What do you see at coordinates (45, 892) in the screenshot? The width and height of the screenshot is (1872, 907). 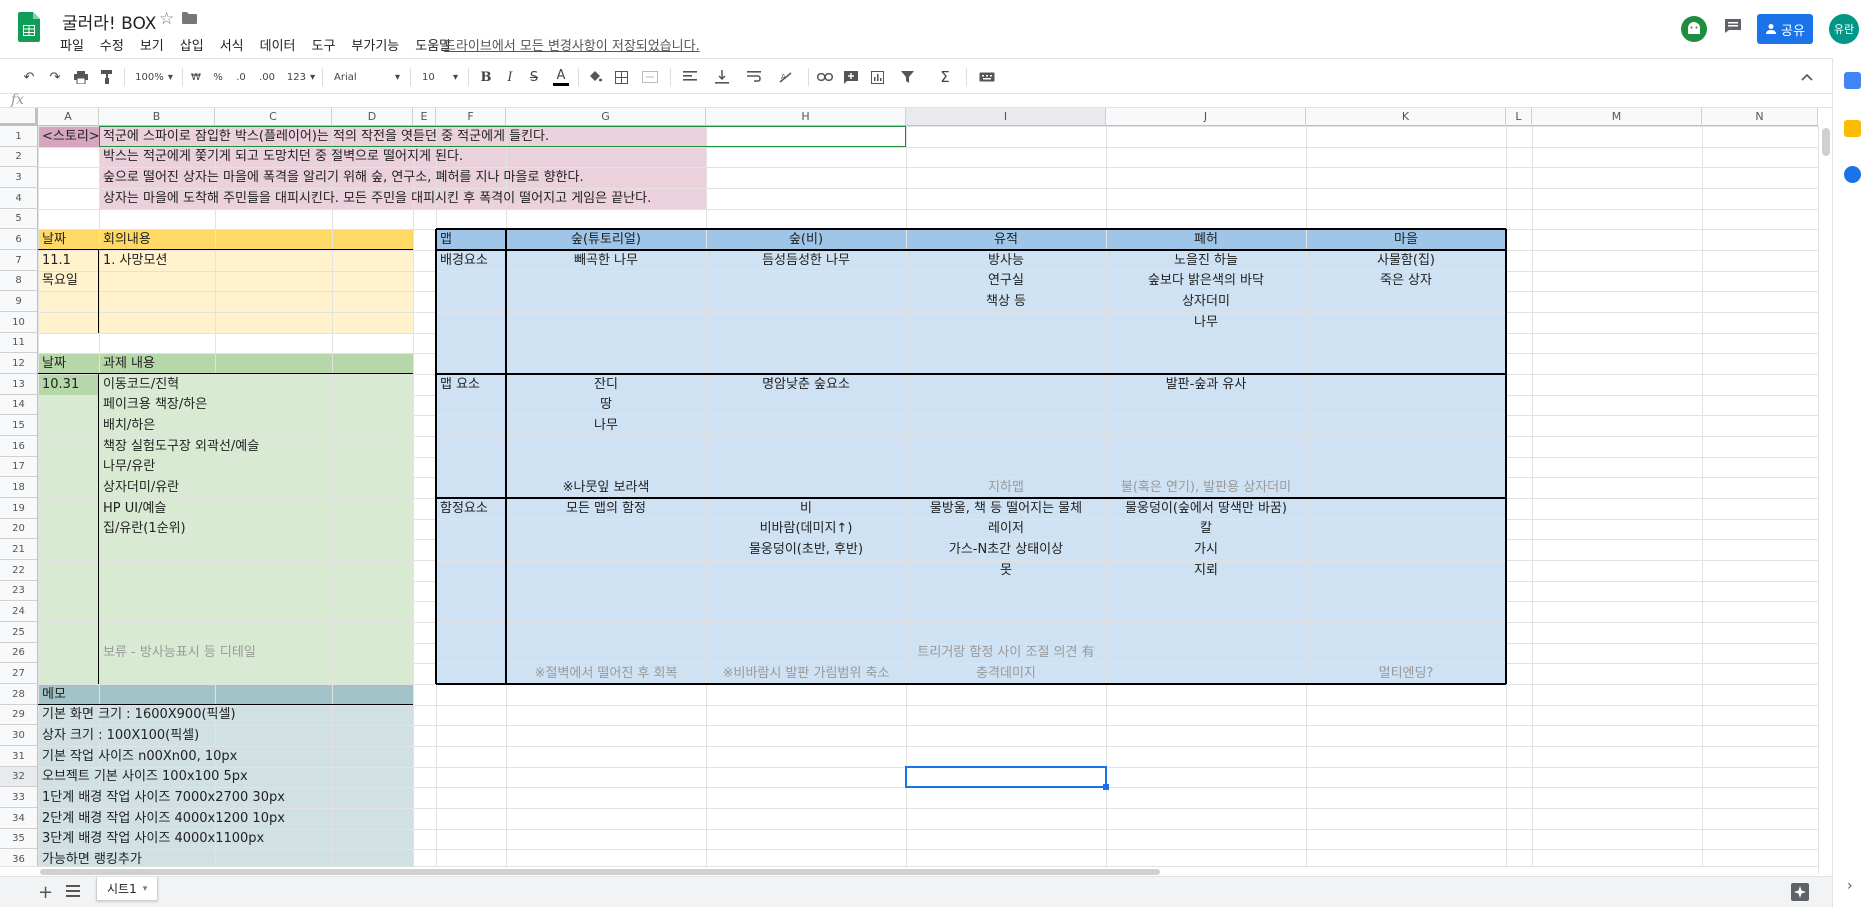 I see `add-sheet-button: +` at bounding box center [45, 892].